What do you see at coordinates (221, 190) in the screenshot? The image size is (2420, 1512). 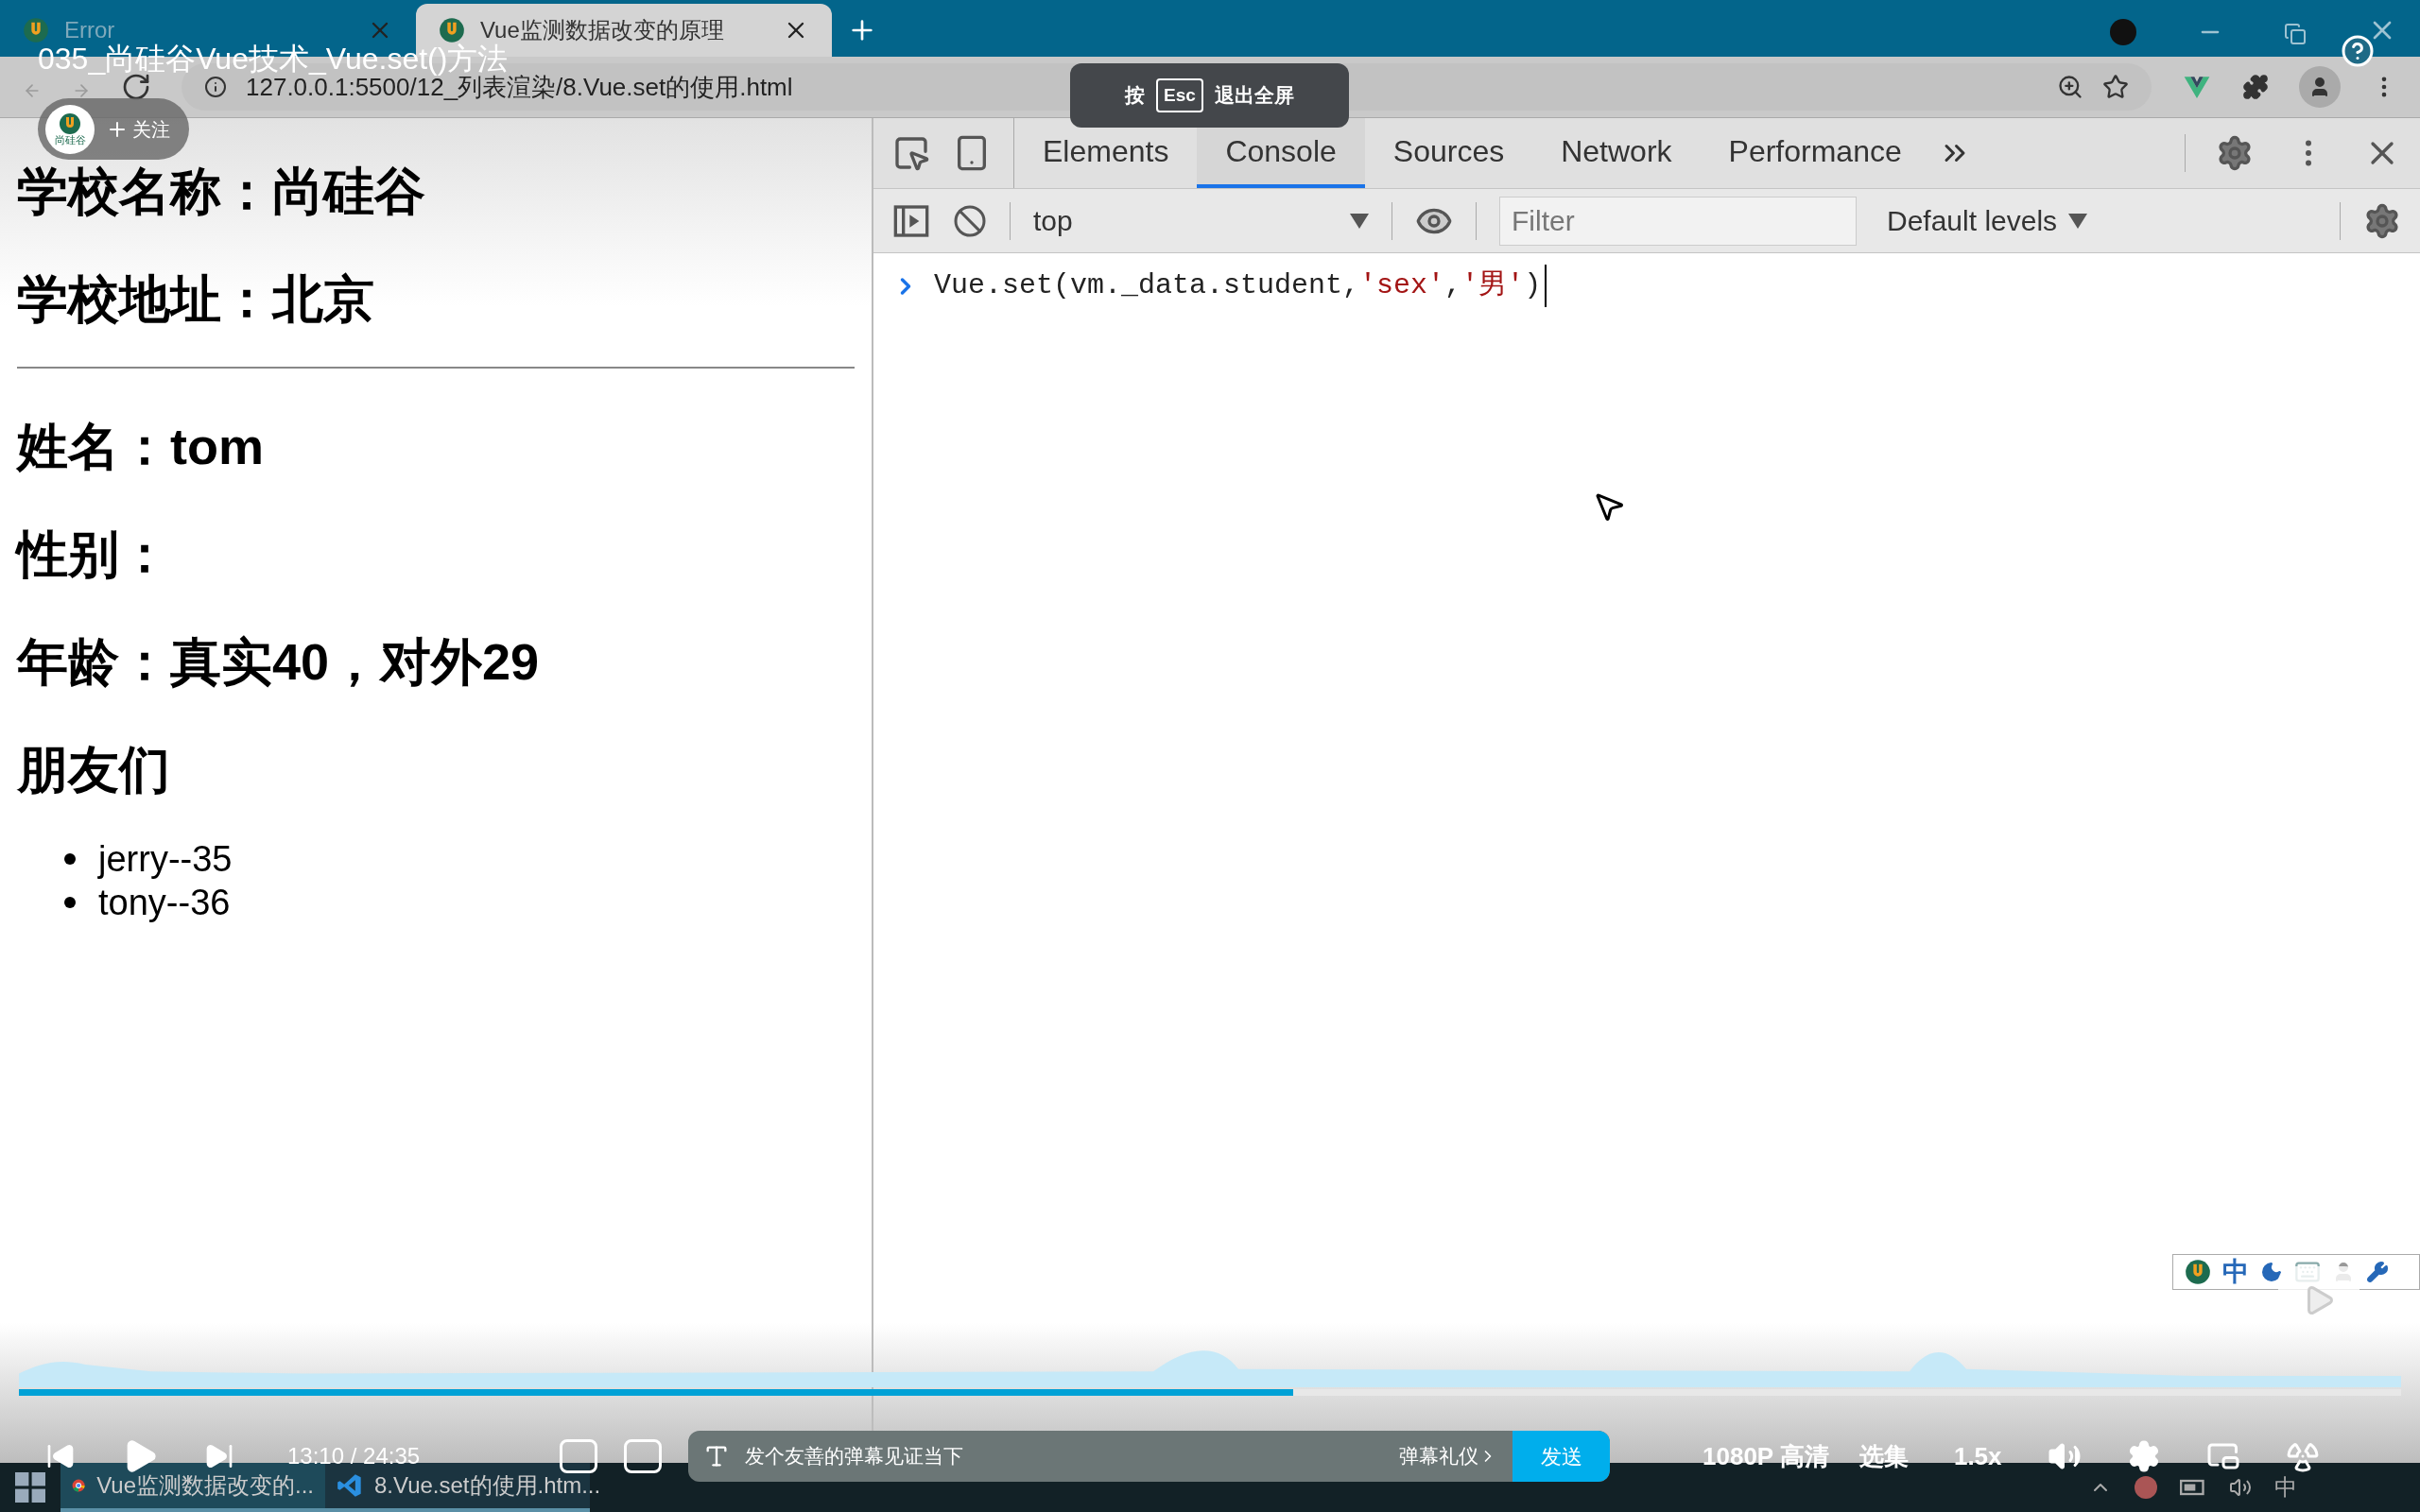 I see `school-heading: 学校名称：尚硅谷` at bounding box center [221, 190].